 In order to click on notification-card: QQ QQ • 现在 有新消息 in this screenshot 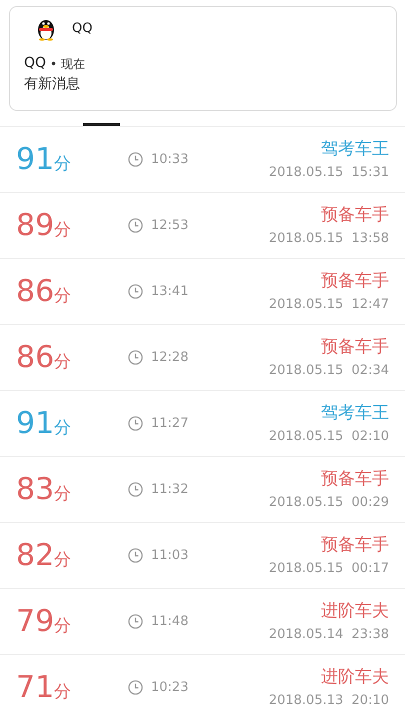, I will do `click(203, 58)`.